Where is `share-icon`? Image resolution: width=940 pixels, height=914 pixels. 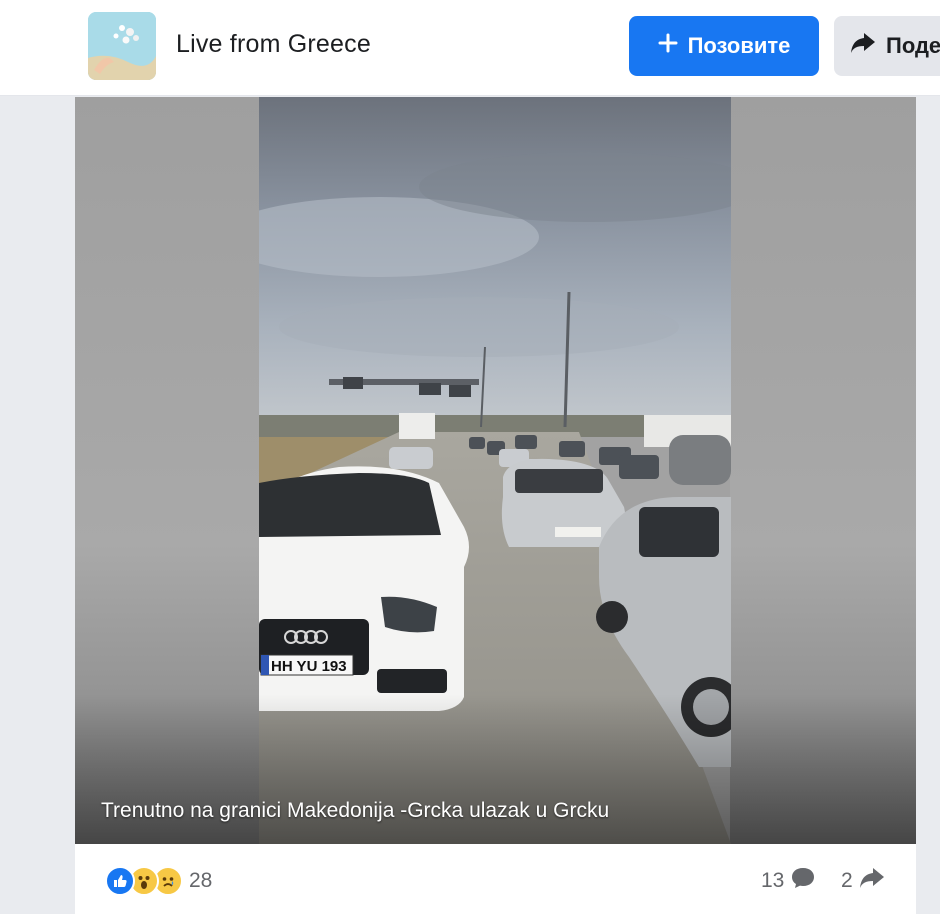 share-icon is located at coordinates (872, 881).